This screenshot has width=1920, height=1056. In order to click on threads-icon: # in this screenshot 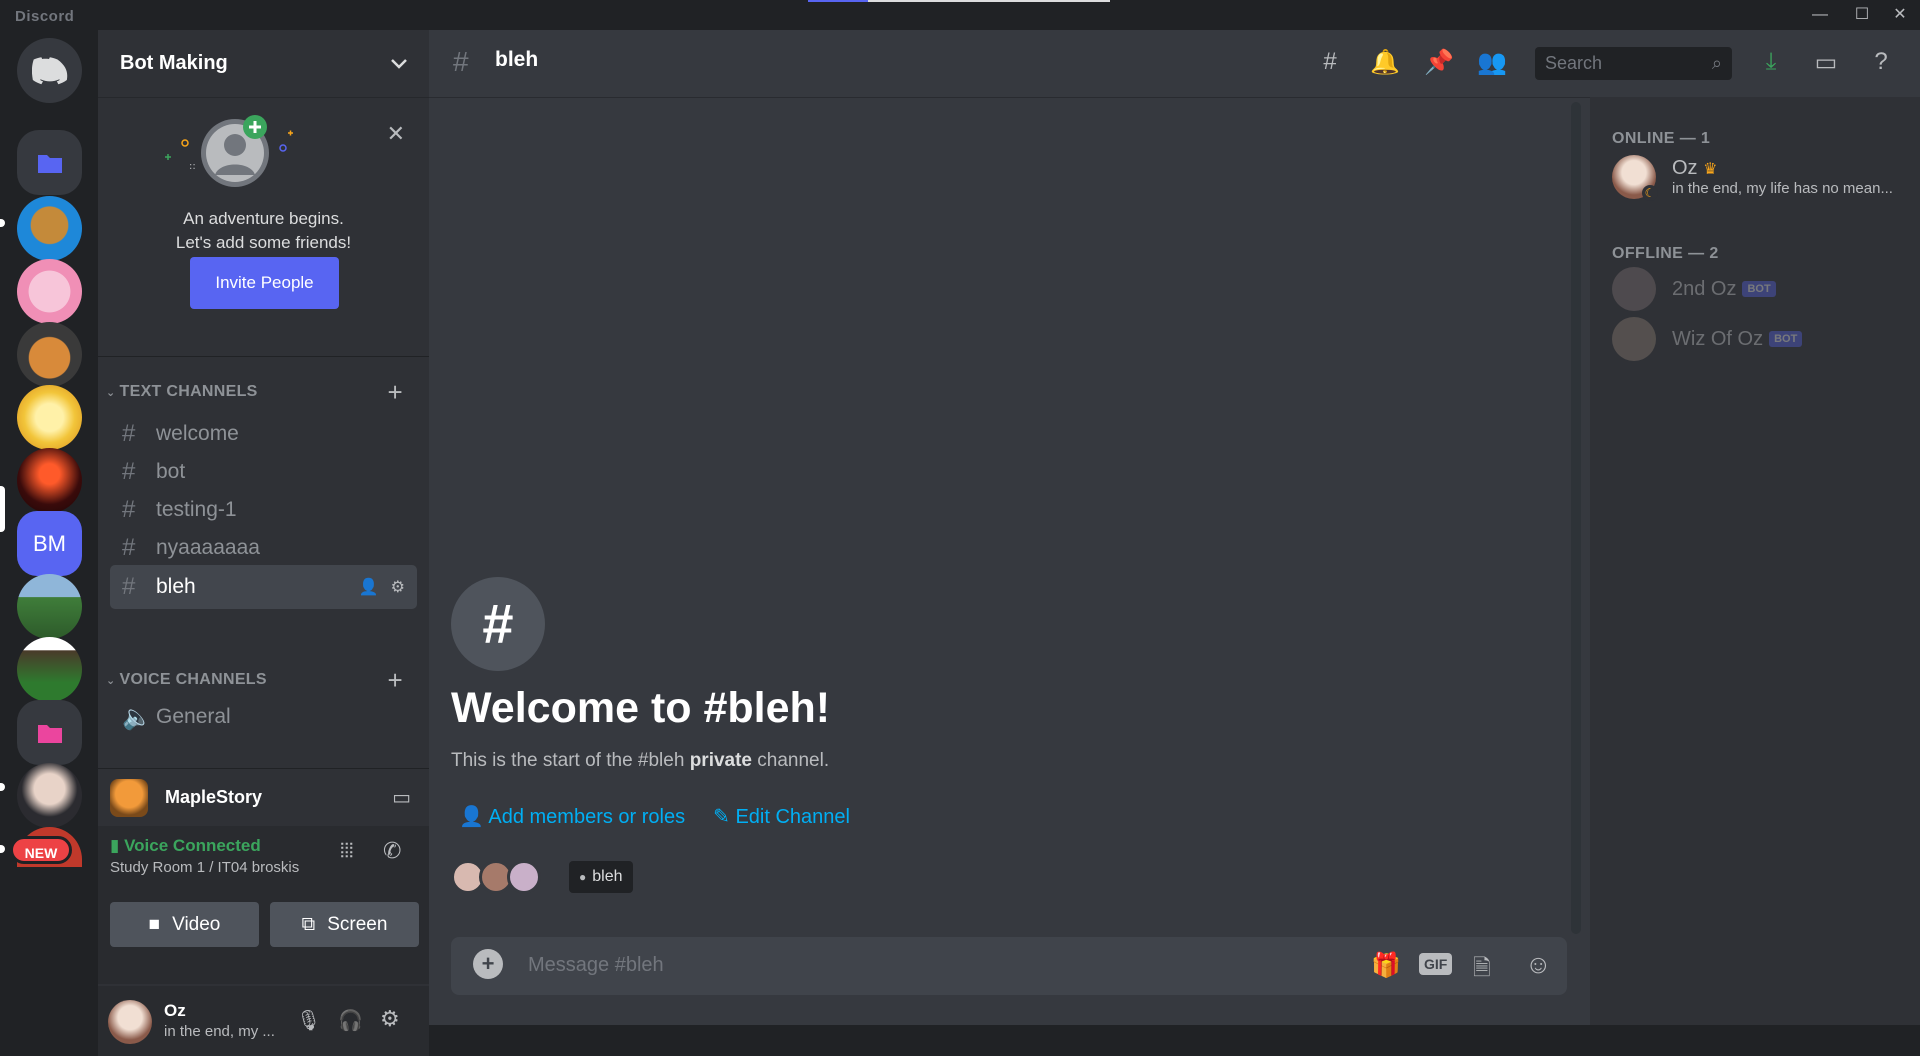, I will do `click(1330, 64)`.